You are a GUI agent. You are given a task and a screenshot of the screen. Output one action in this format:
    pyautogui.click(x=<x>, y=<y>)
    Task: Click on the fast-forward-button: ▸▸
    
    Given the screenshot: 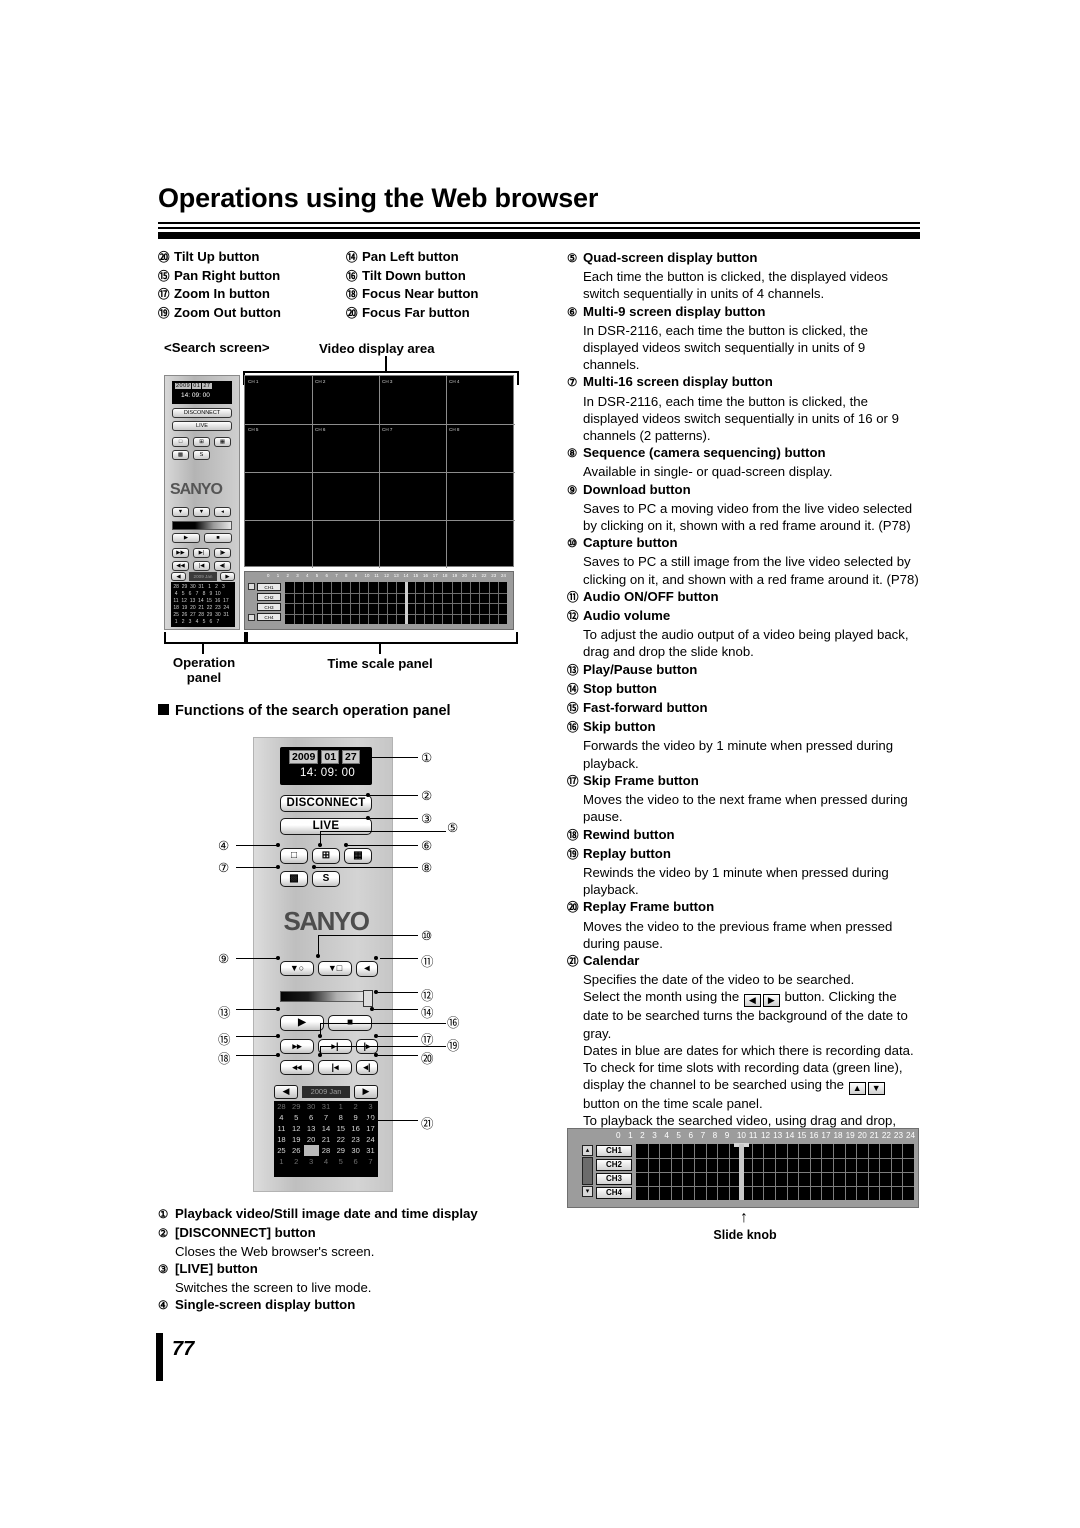 What is the action you would take?
    pyautogui.click(x=297, y=1046)
    